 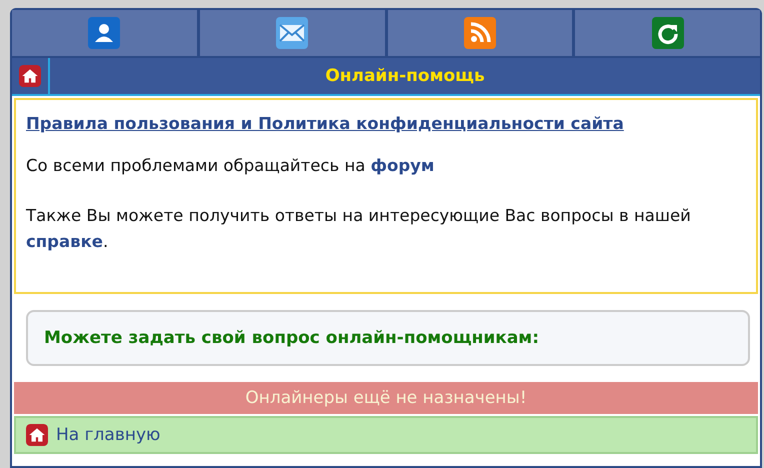 I want to click on refresh-icon, so click(x=668, y=33).